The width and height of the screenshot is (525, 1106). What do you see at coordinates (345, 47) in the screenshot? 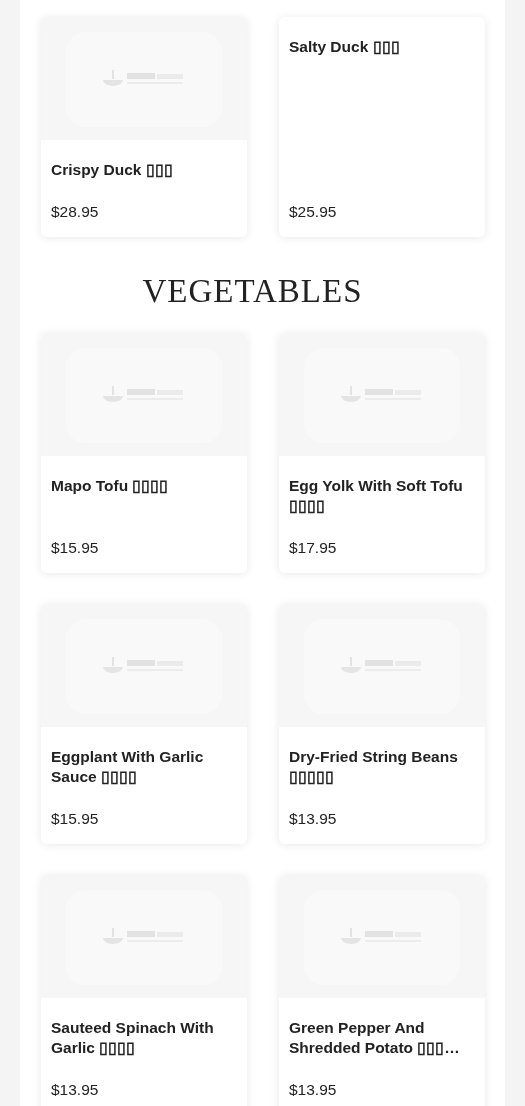
I see `dish-name: Salty Duck ▯▯▯` at bounding box center [345, 47].